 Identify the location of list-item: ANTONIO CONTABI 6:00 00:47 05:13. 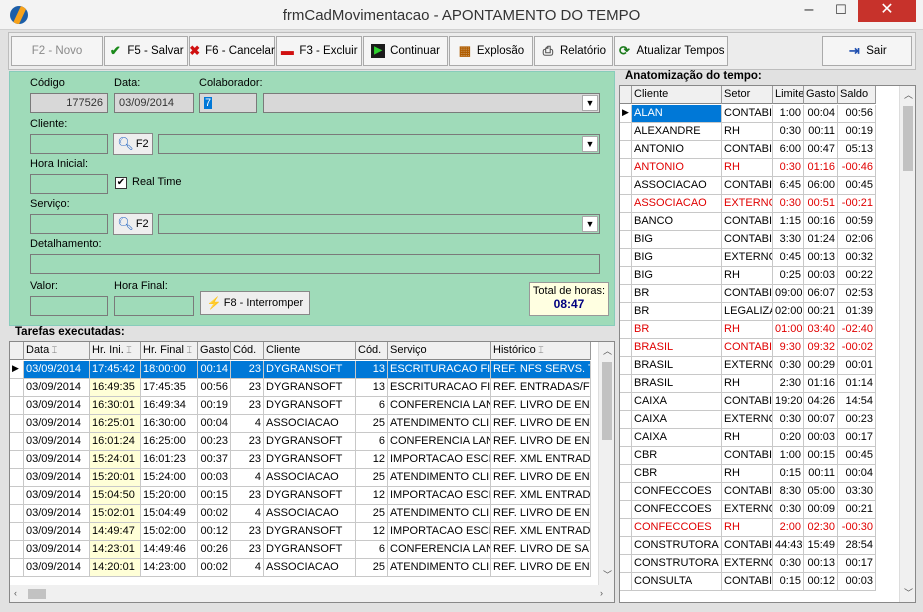
(748, 150).